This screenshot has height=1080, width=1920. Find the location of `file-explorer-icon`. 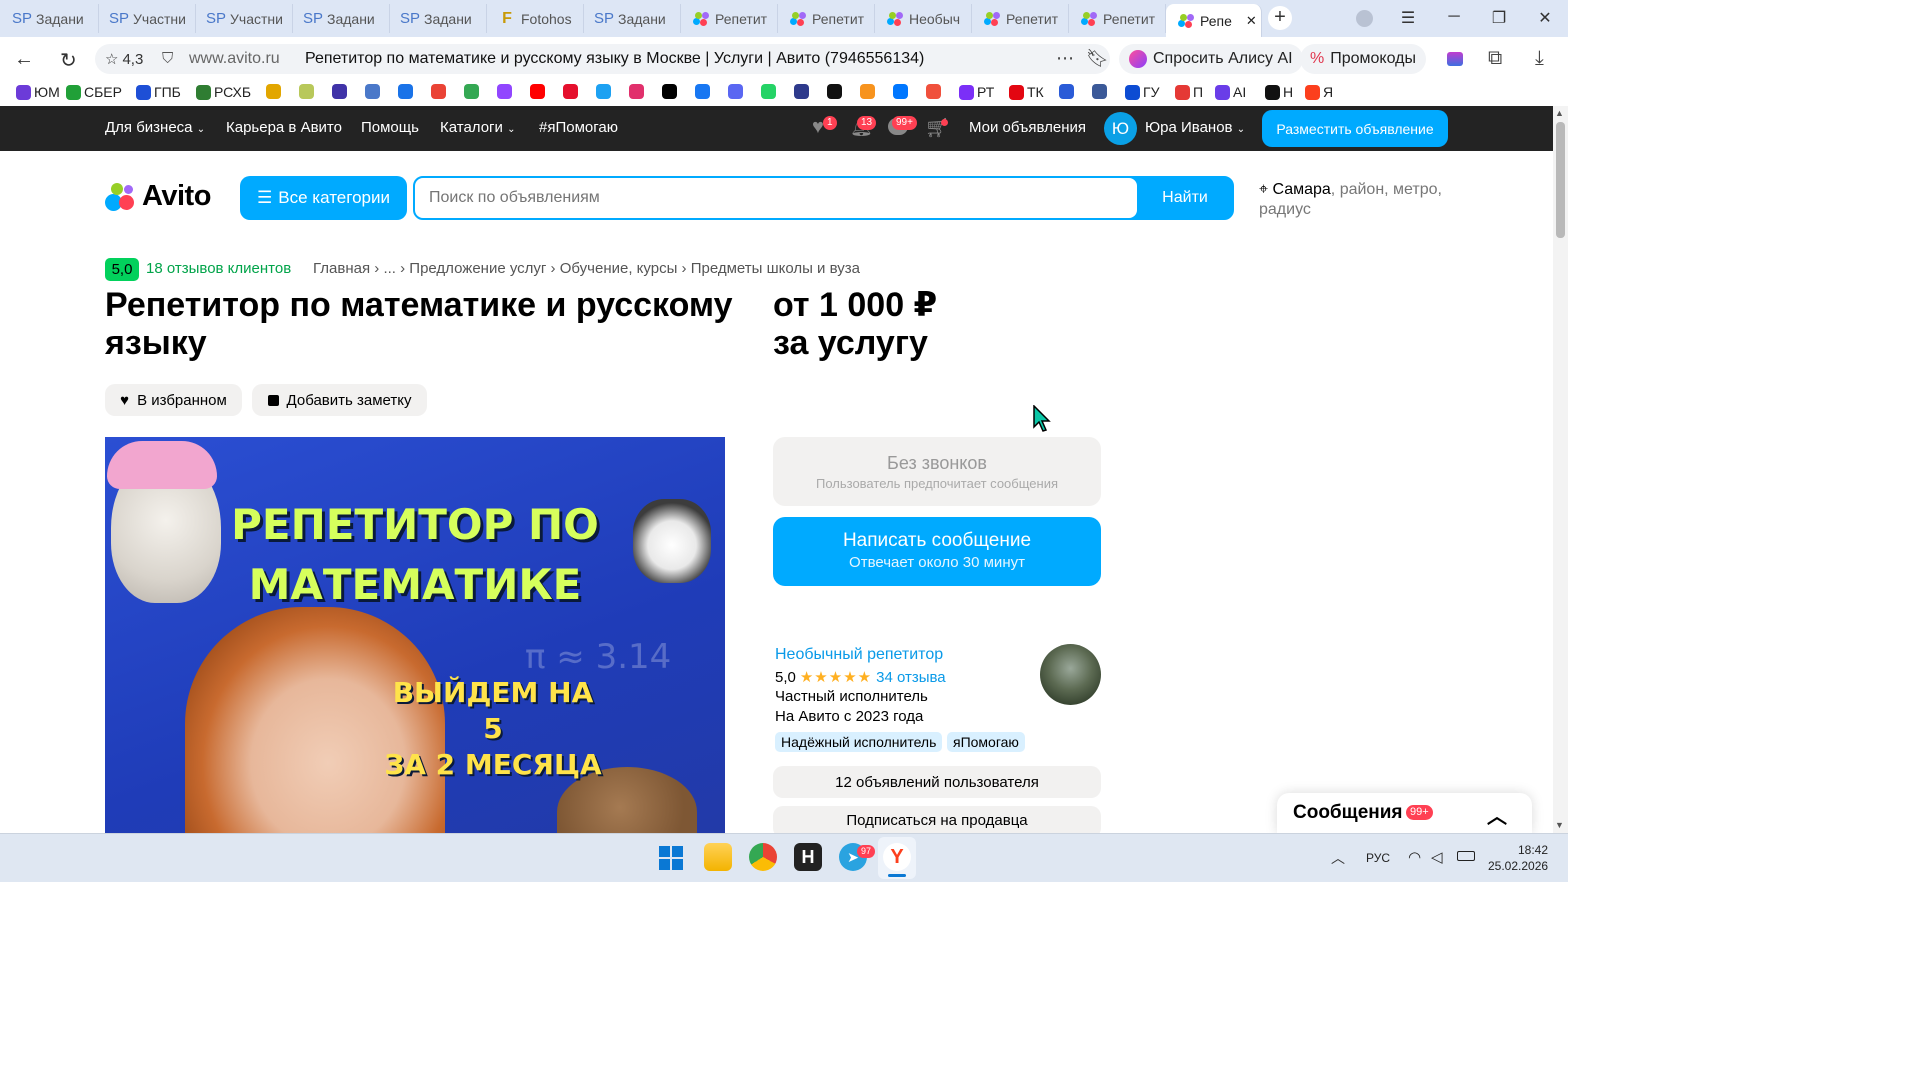

file-explorer-icon is located at coordinates (718, 857).